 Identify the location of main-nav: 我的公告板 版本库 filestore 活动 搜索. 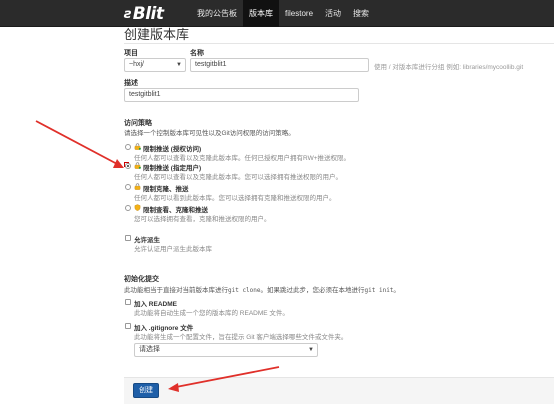
(283, 13).